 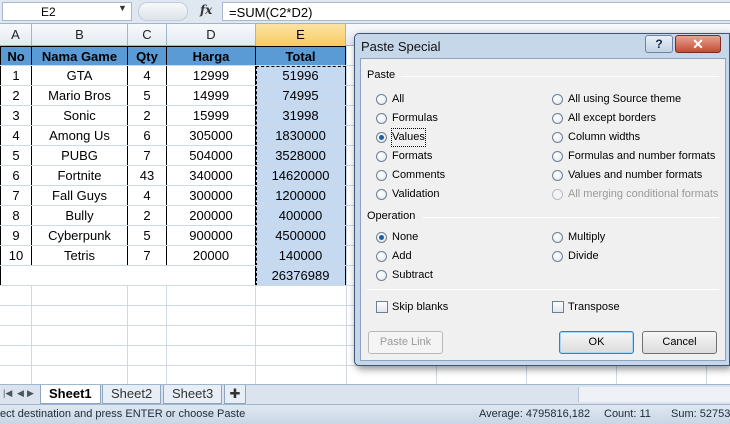 What do you see at coordinates (659, 44) in the screenshot?
I see `help-button: ?` at bounding box center [659, 44].